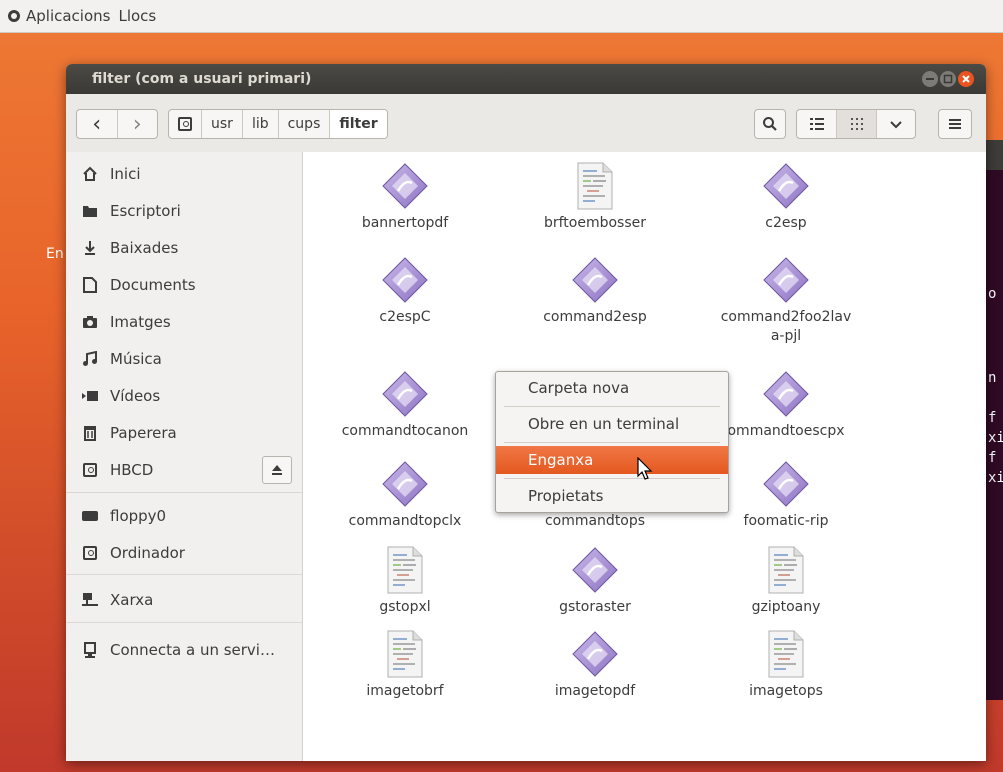 The image size is (1003, 772). I want to click on list-view-button, so click(817, 124).